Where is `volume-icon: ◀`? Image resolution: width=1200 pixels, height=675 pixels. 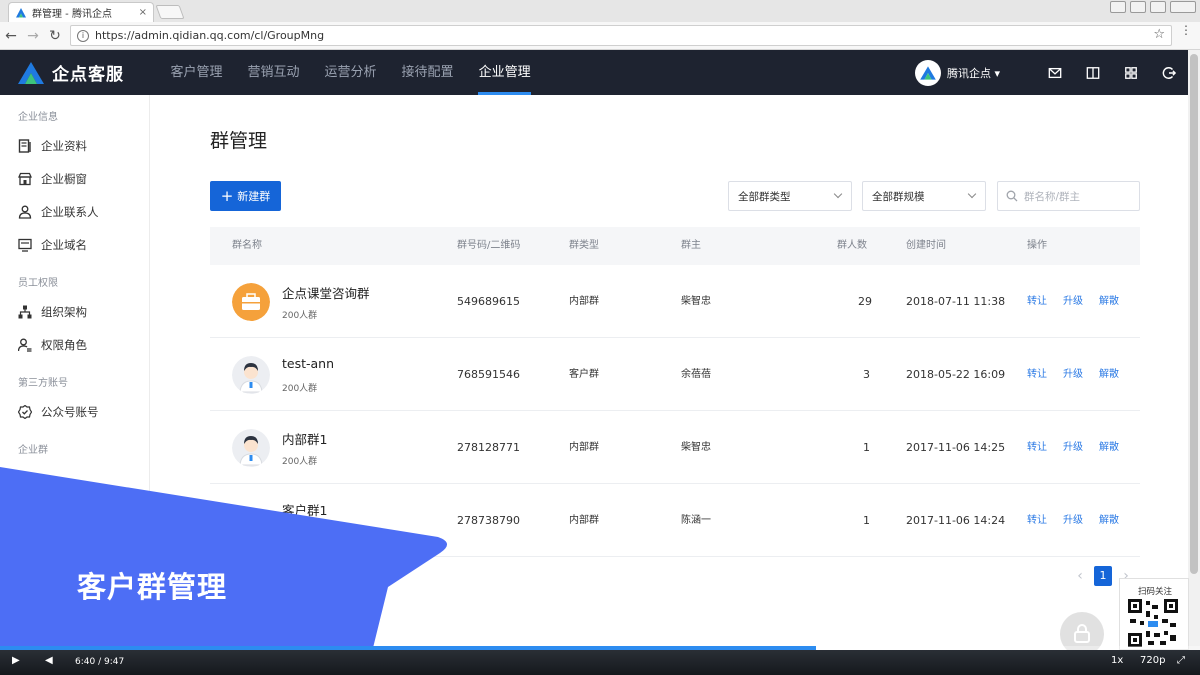
volume-icon: ◀ is located at coordinates (49, 660).